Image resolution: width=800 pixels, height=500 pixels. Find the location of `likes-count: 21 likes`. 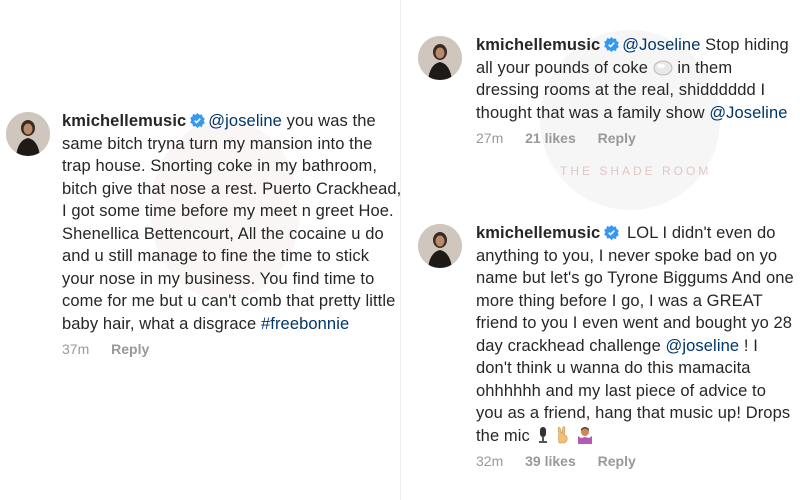

likes-count: 21 likes is located at coordinates (550, 138).